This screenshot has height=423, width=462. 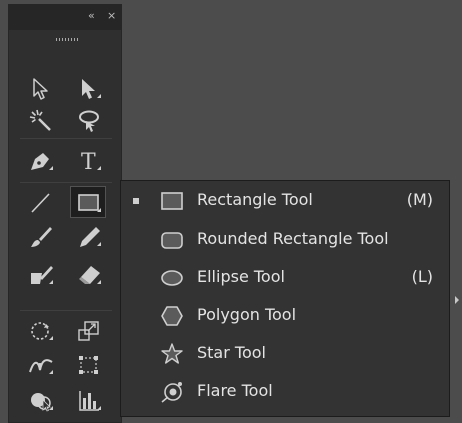 I want to click on width-icon, so click(x=41, y=366).